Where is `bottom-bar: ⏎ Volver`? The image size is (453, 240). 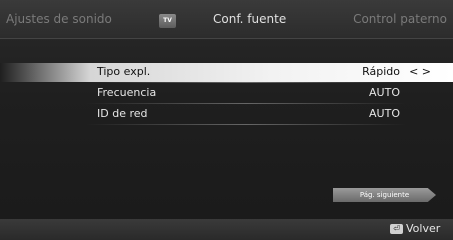 bottom-bar: ⏎ Volver is located at coordinates (226, 229).